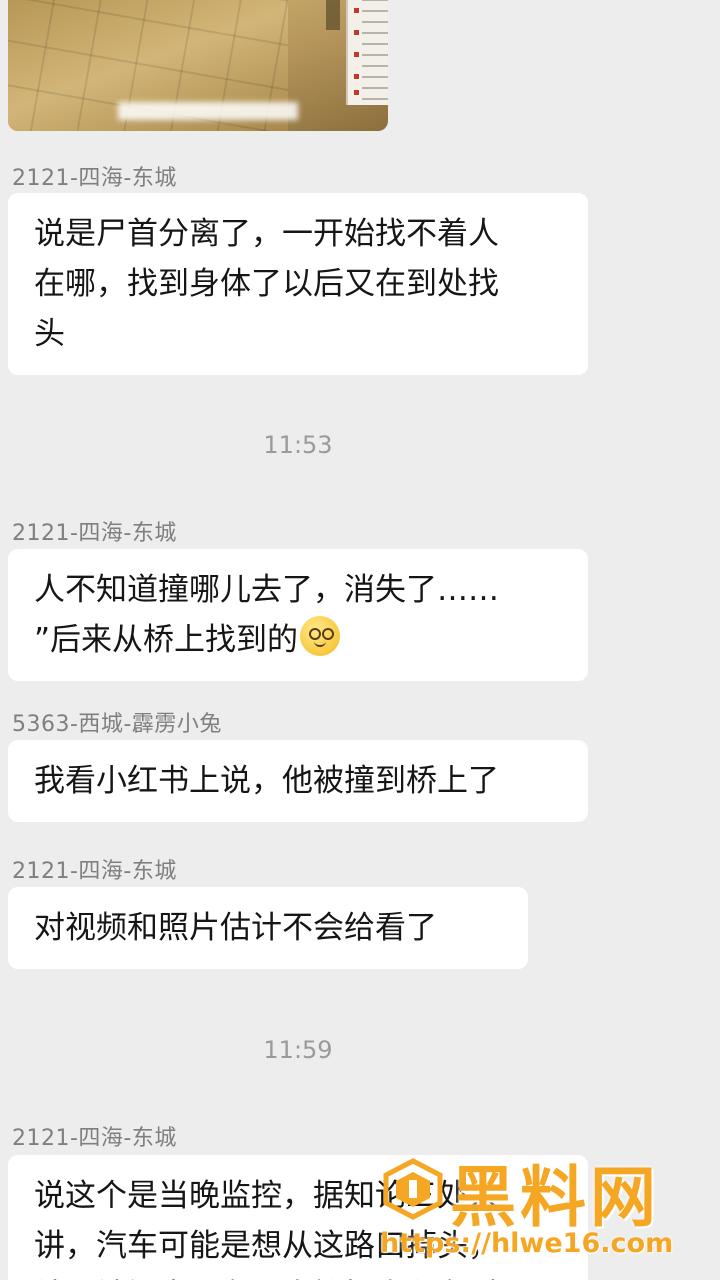 This screenshot has height=1280, width=720. What do you see at coordinates (235, 928) in the screenshot?
I see `message-line: 对视频和照片估计不会给看了` at bounding box center [235, 928].